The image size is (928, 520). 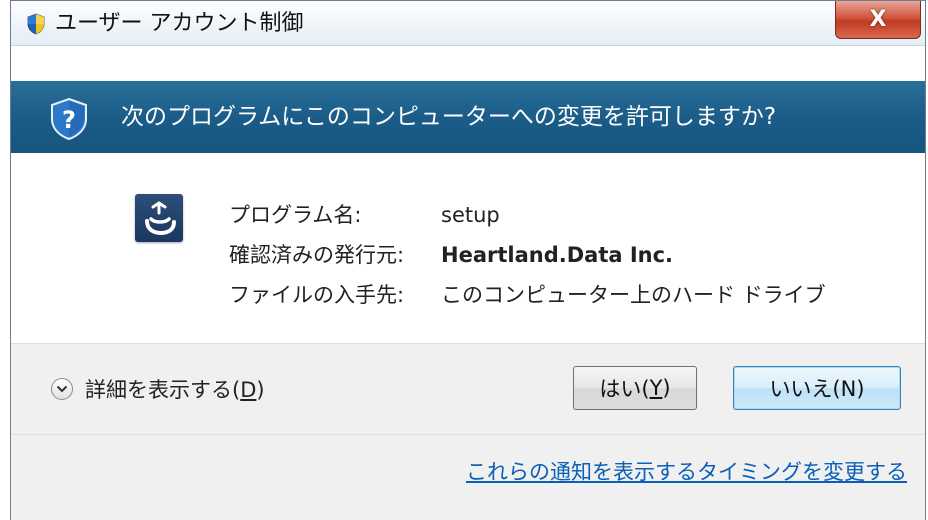 I want to click on uac-shield-icon, so click(x=36, y=24).